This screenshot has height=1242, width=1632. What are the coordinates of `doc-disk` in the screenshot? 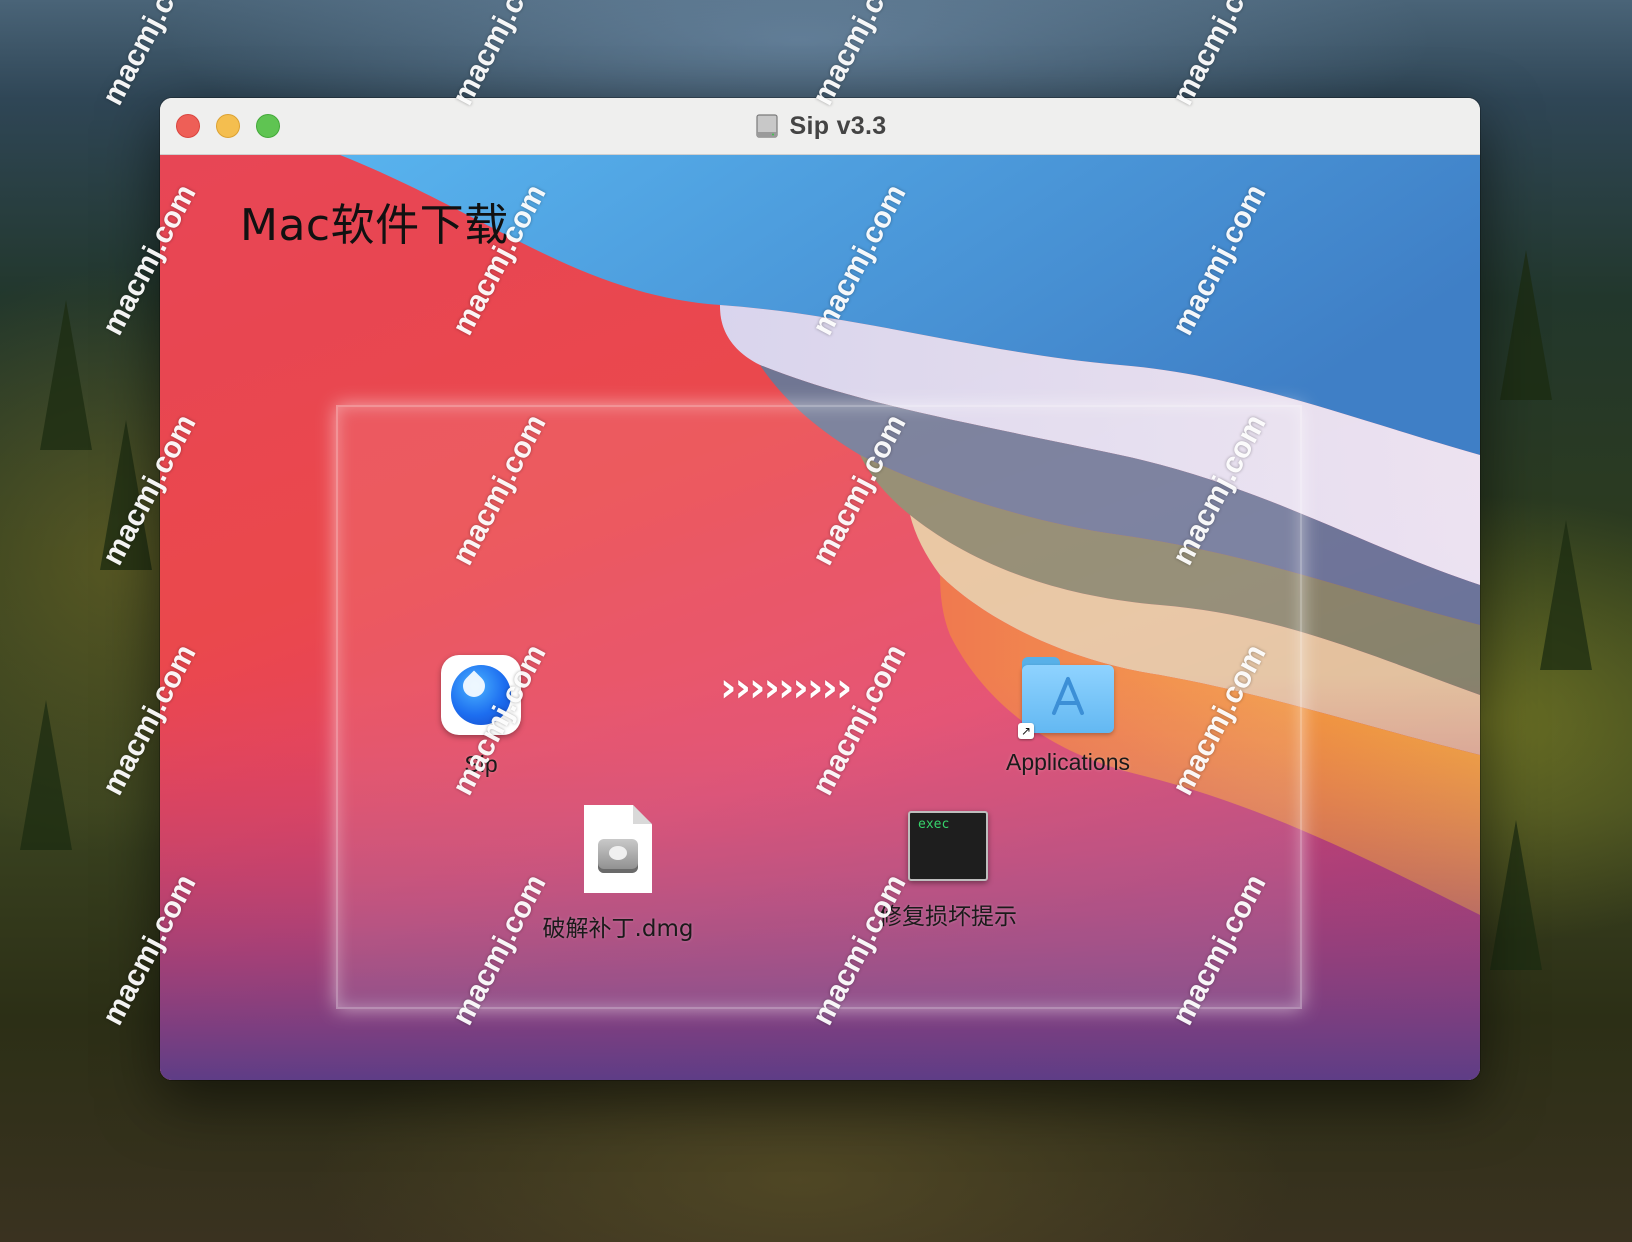 It's located at (618, 856).